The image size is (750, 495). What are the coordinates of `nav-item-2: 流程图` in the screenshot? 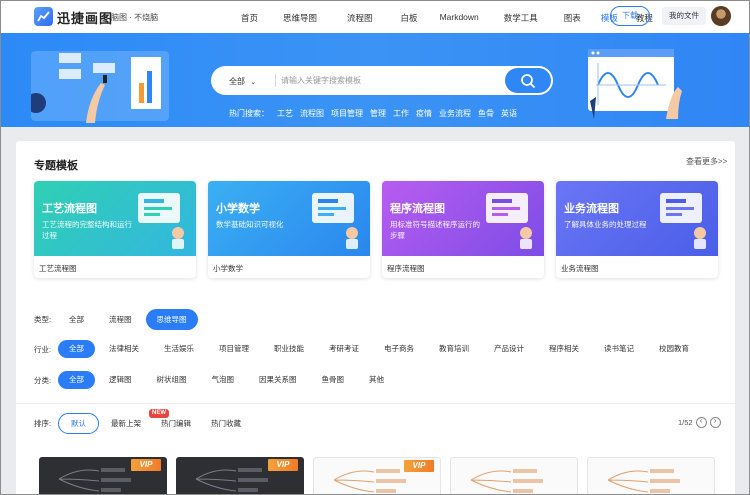 It's located at (360, 18).